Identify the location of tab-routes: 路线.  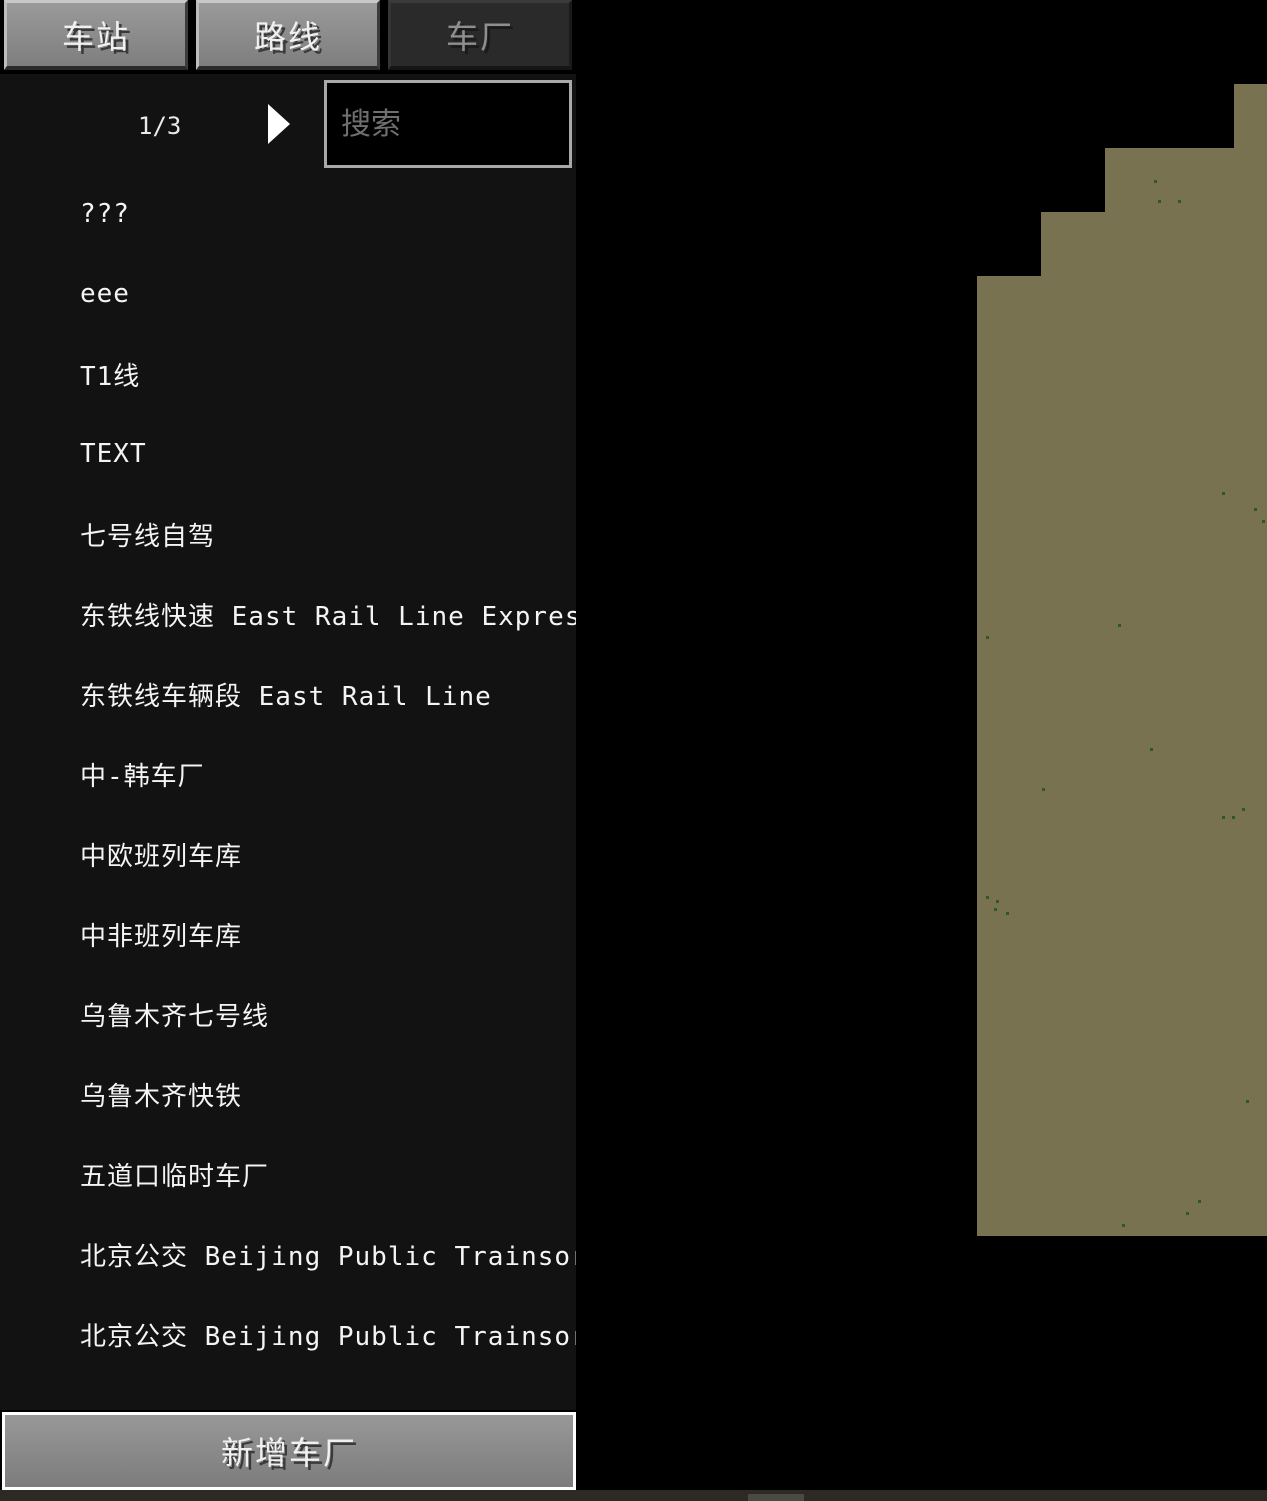
(288, 35).